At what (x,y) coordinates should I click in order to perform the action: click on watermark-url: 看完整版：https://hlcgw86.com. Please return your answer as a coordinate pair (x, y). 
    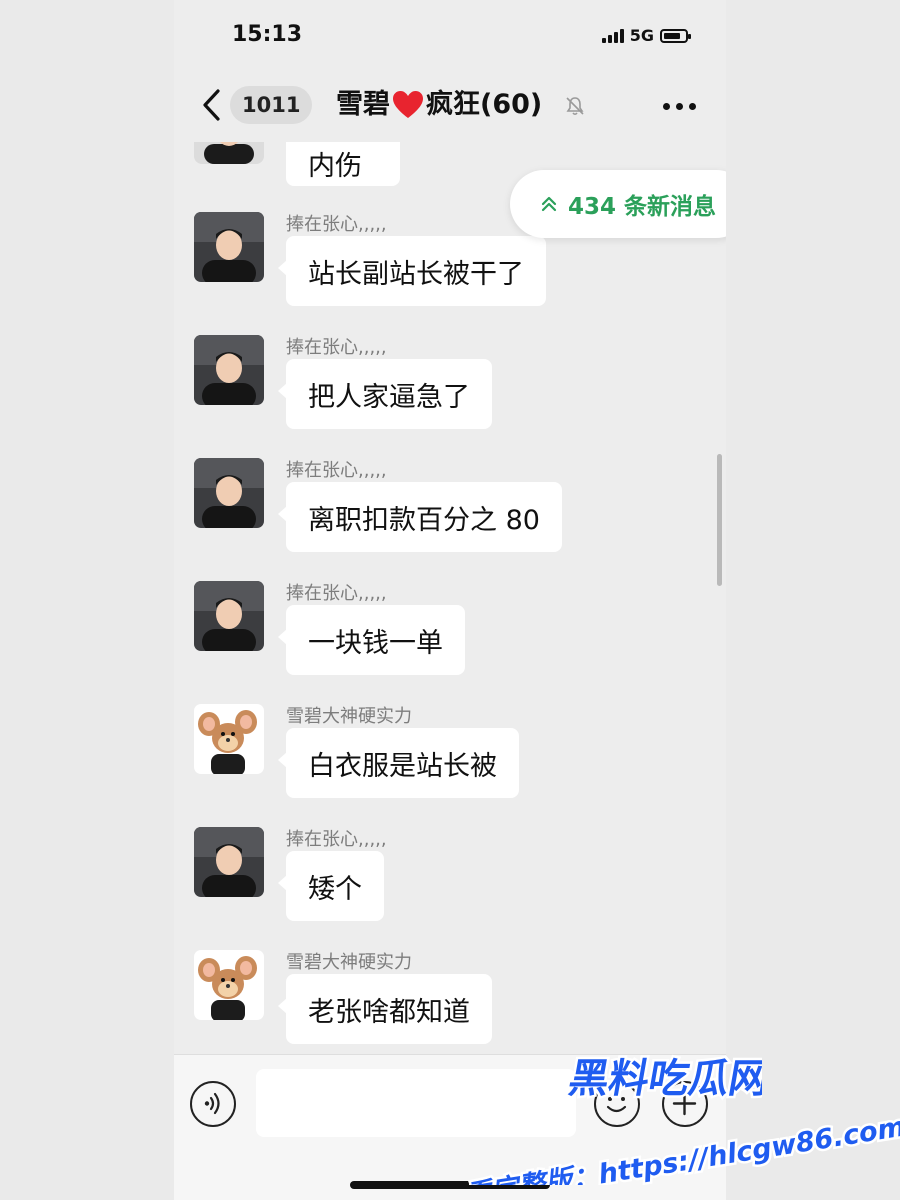
    Looking at the image, I should click on (680, 1147).